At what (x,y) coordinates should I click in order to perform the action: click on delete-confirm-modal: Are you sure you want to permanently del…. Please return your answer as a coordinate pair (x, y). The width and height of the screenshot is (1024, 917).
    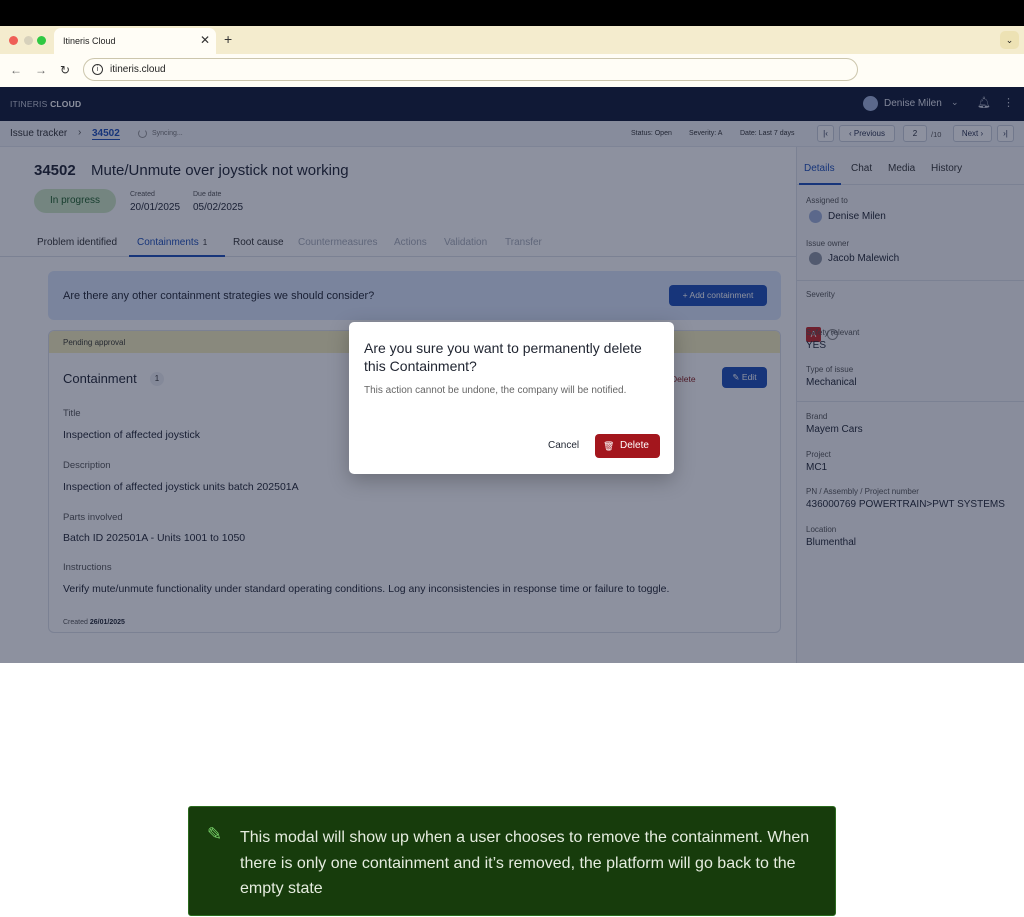
    Looking at the image, I should click on (511, 398).